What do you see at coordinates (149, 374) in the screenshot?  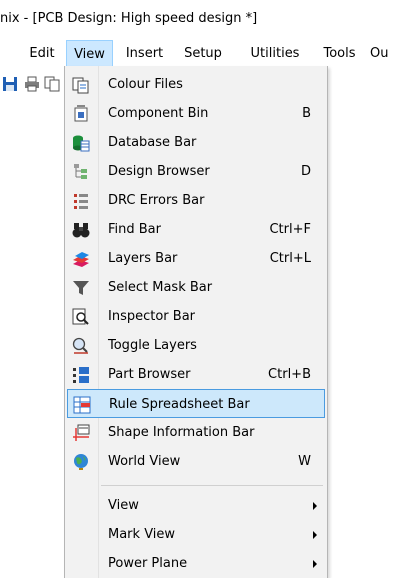 I see `menu-item-label: Part Browser` at bounding box center [149, 374].